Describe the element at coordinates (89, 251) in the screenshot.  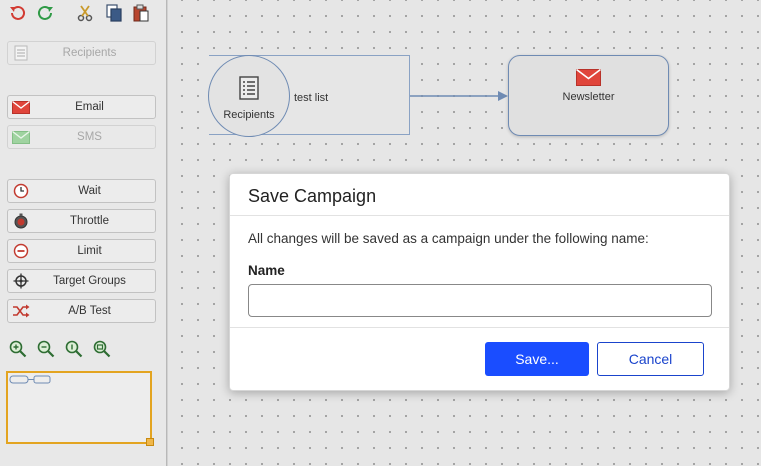
I see `sidebar-item-label: Limit` at that location.